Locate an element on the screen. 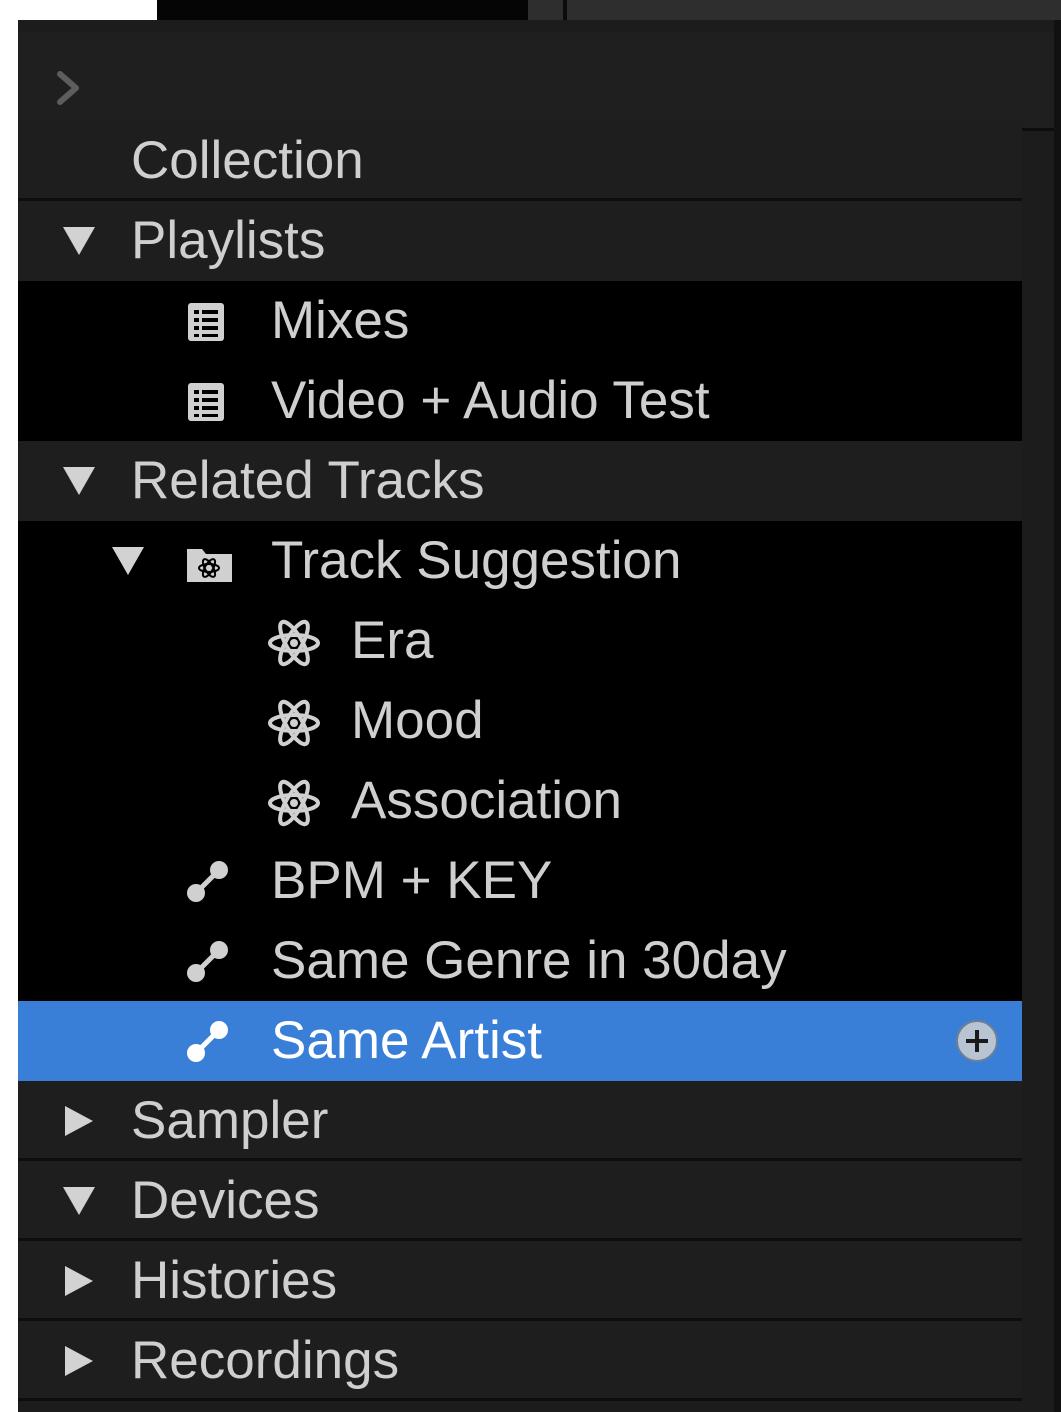 The width and height of the screenshot is (1061, 1412). chevron-right-icon is located at coordinates (68, 88).